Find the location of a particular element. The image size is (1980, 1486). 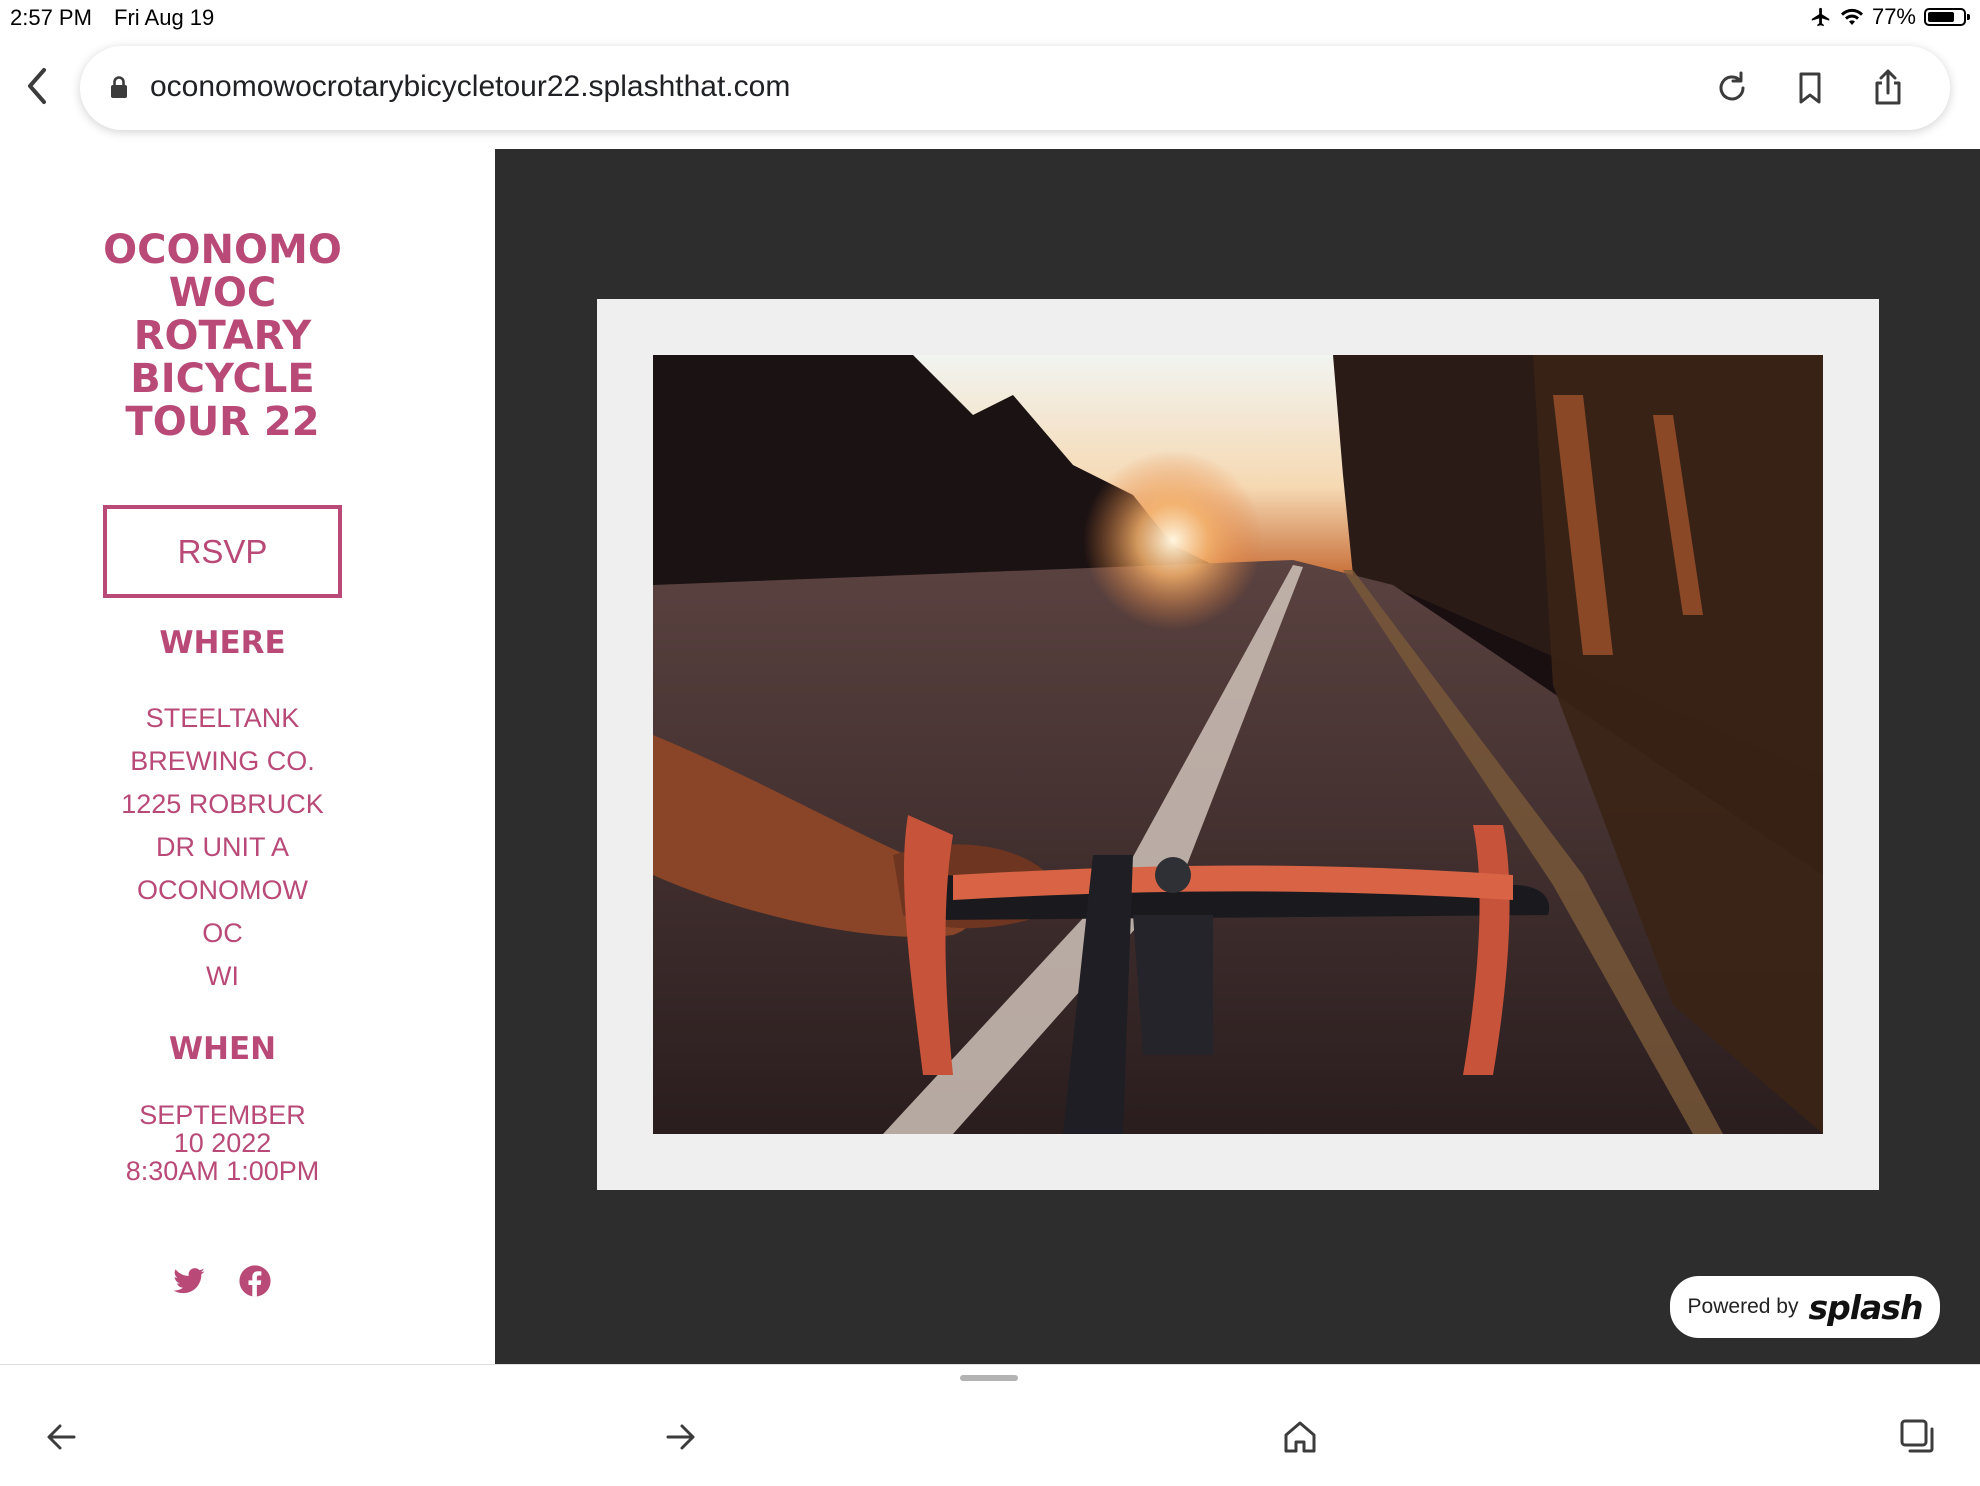

toolbar-forward-button is located at coordinates (680, 1437).